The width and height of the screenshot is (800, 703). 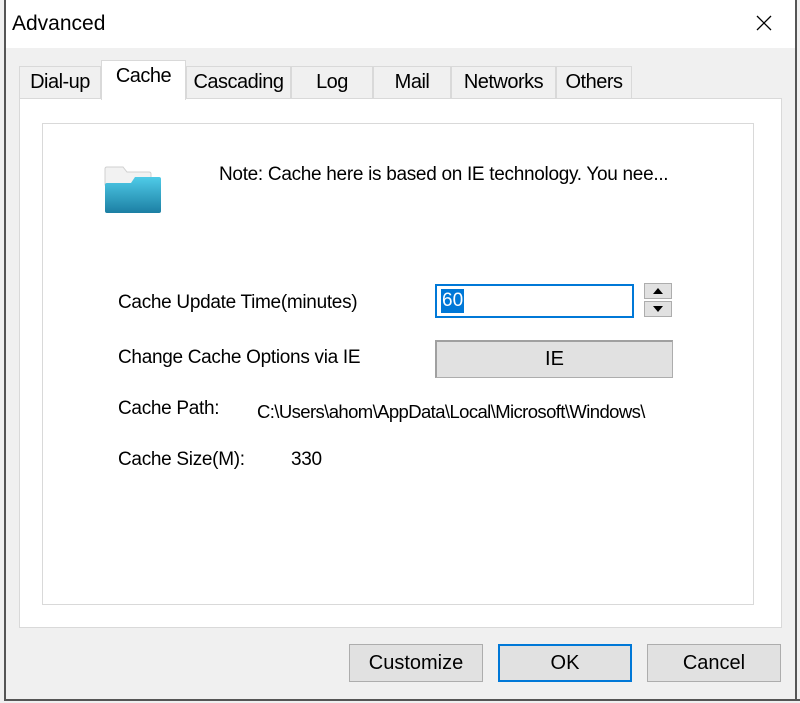 What do you see at coordinates (169, 408) in the screenshot?
I see `cache-path-label: Cache Path:` at bounding box center [169, 408].